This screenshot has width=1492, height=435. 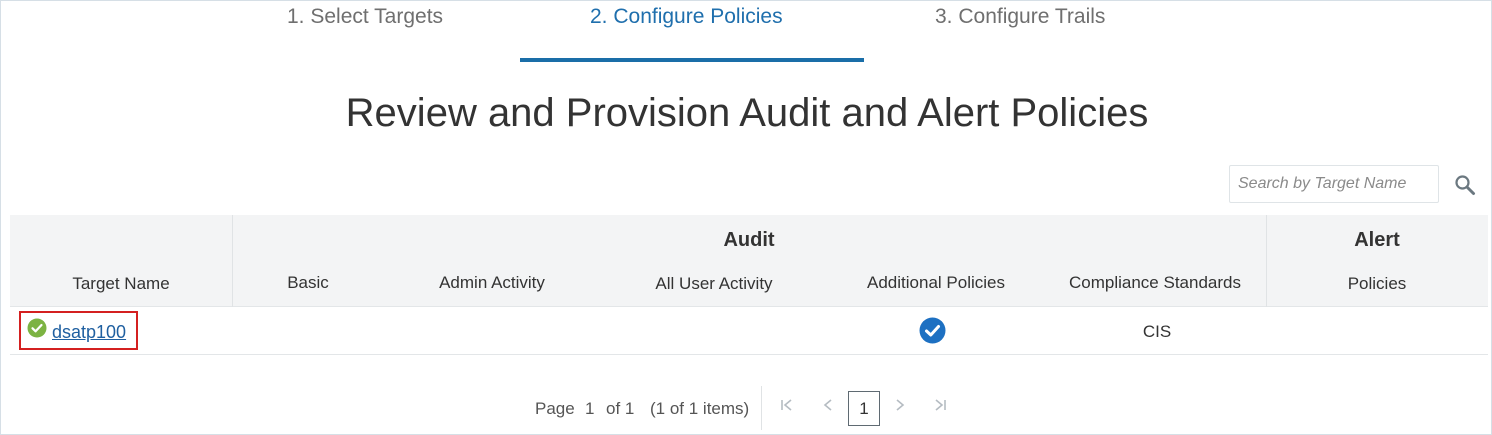 I want to click on first-page-icon, so click(x=787, y=407).